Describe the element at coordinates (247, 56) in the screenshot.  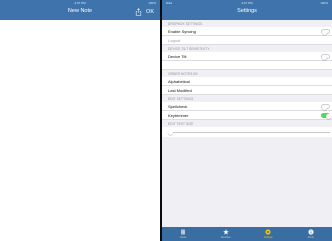
I see `row-device-tilt: Device Tilt` at that location.